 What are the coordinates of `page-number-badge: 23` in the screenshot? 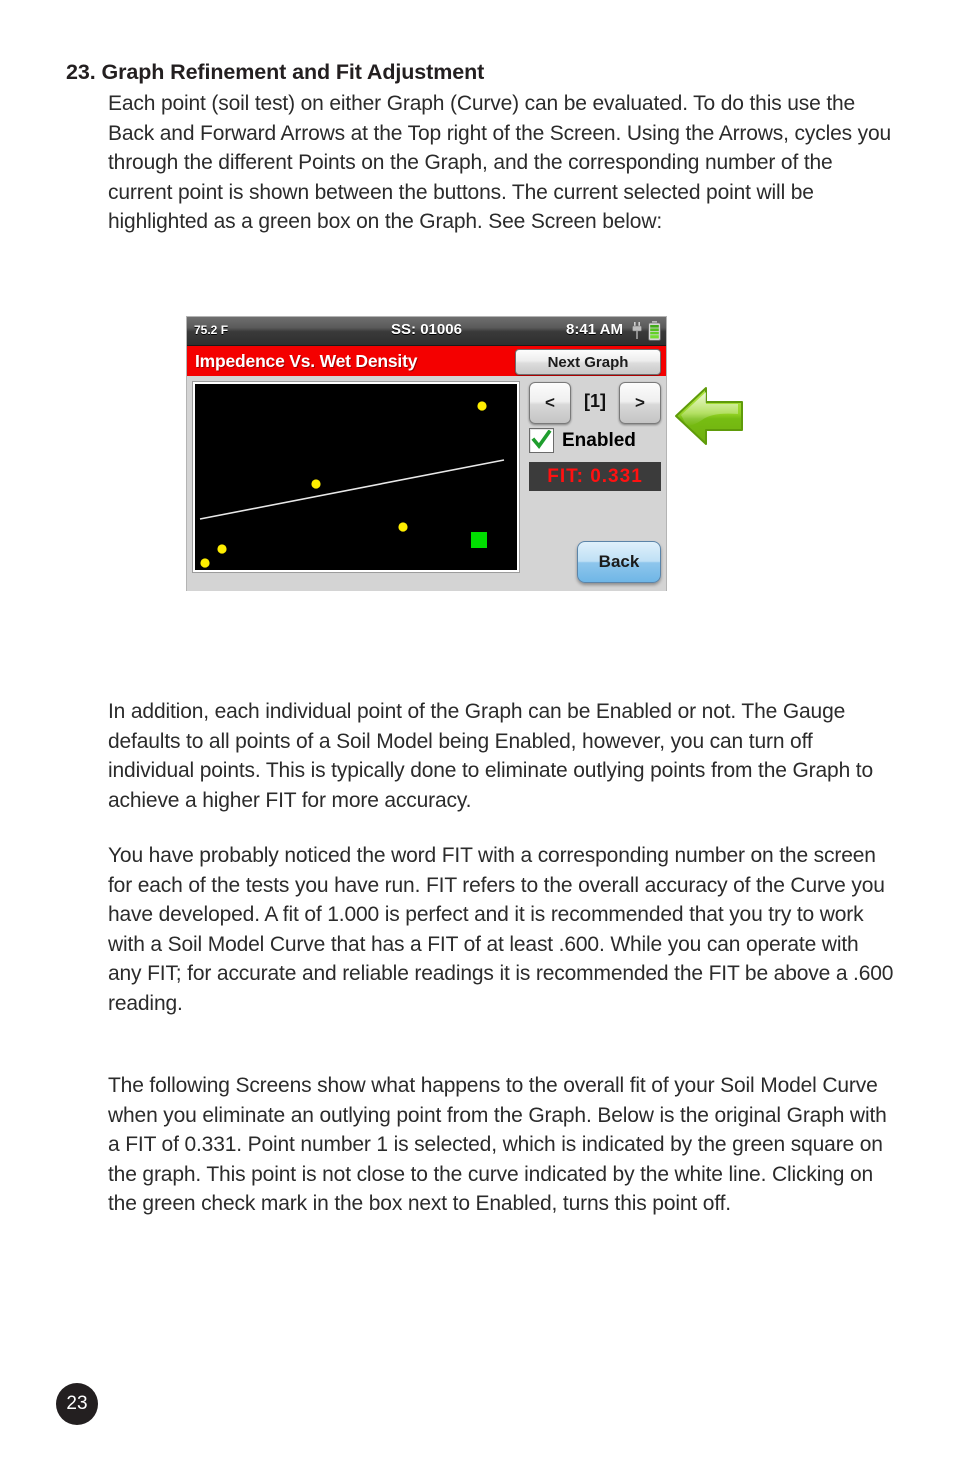 It's located at (77, 1404).